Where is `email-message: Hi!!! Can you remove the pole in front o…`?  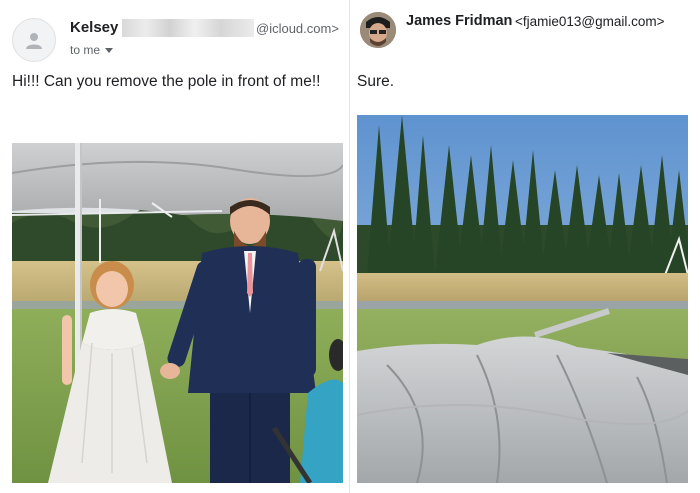 email-message: Hi!!! Can you remove the pole in front o… is located at coordinates (166, 81).